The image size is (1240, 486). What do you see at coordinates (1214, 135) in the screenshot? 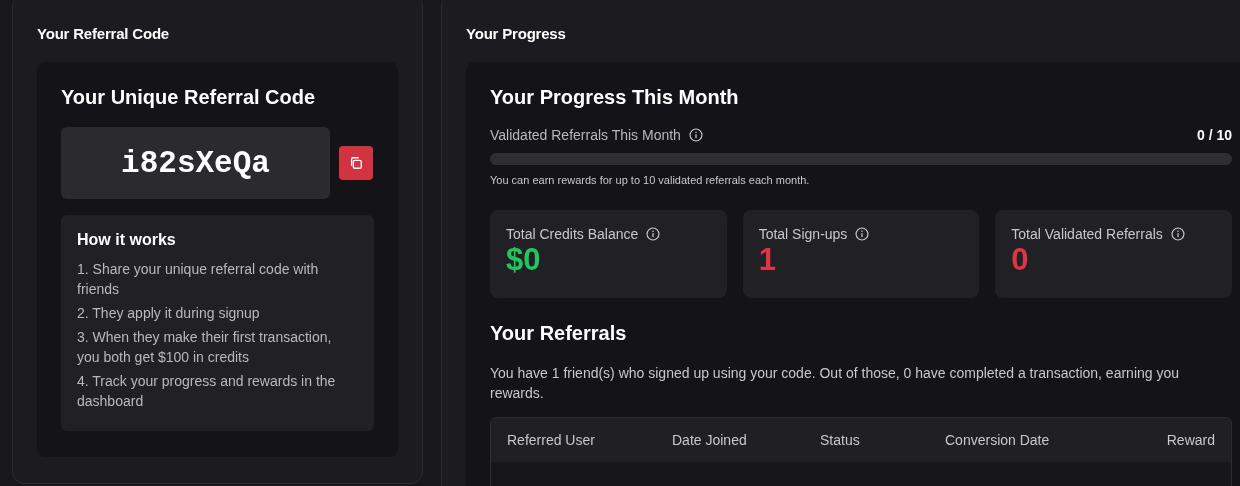
I see `progress-reading: 0 / 10` at bounding box center [1214, 135].